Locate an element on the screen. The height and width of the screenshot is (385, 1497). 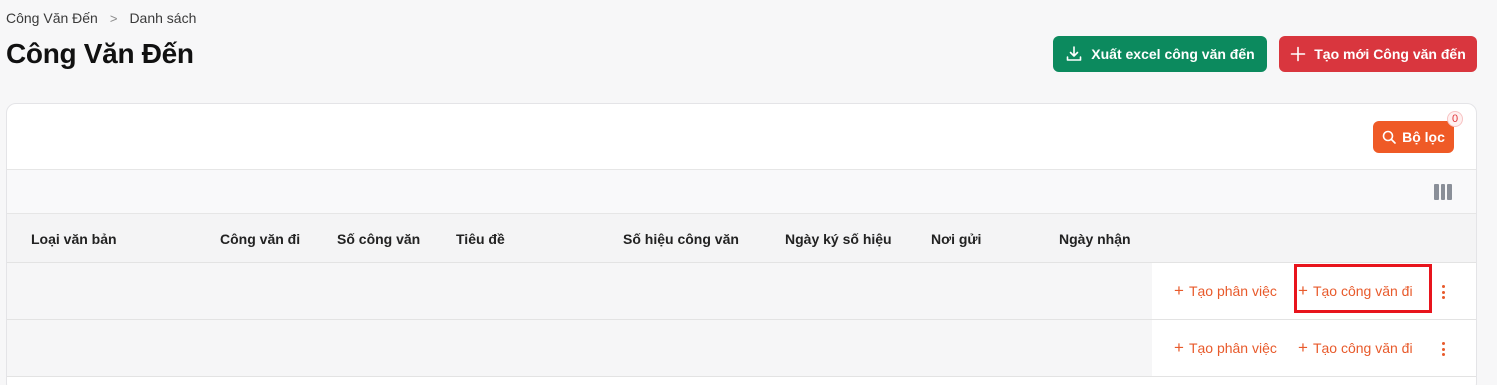
header-reference-number: Số hiệu công văn is located at coordinates (681, 239).